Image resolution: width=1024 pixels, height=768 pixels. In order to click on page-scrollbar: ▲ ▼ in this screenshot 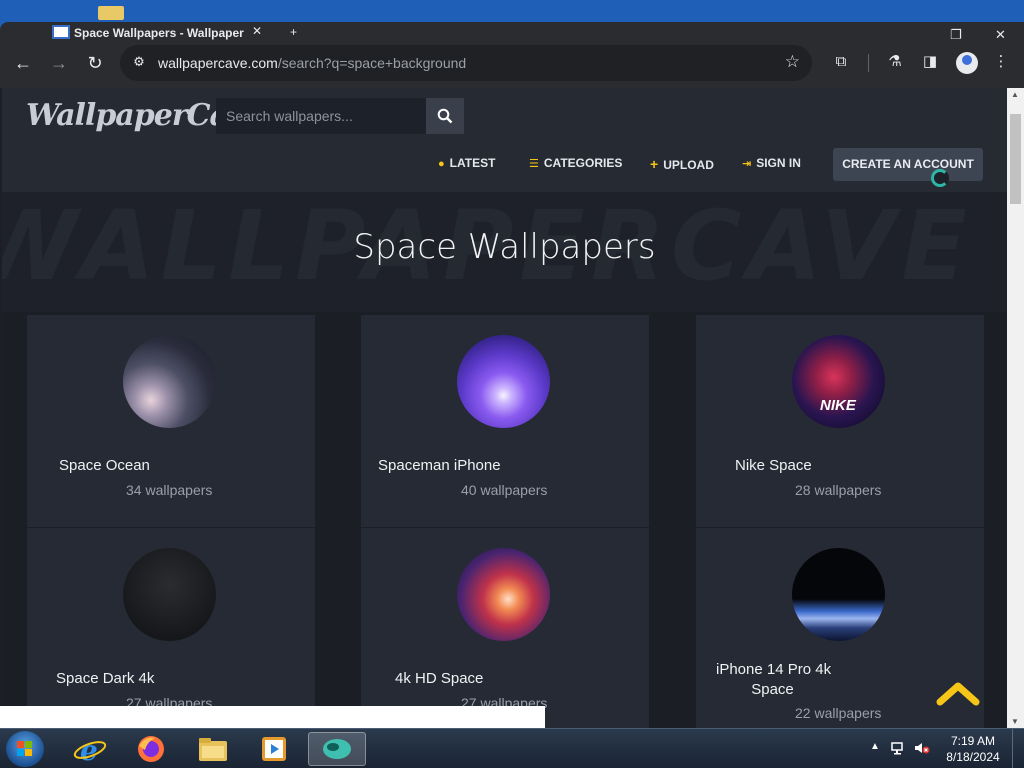, I will do `click(1015, 408)`.